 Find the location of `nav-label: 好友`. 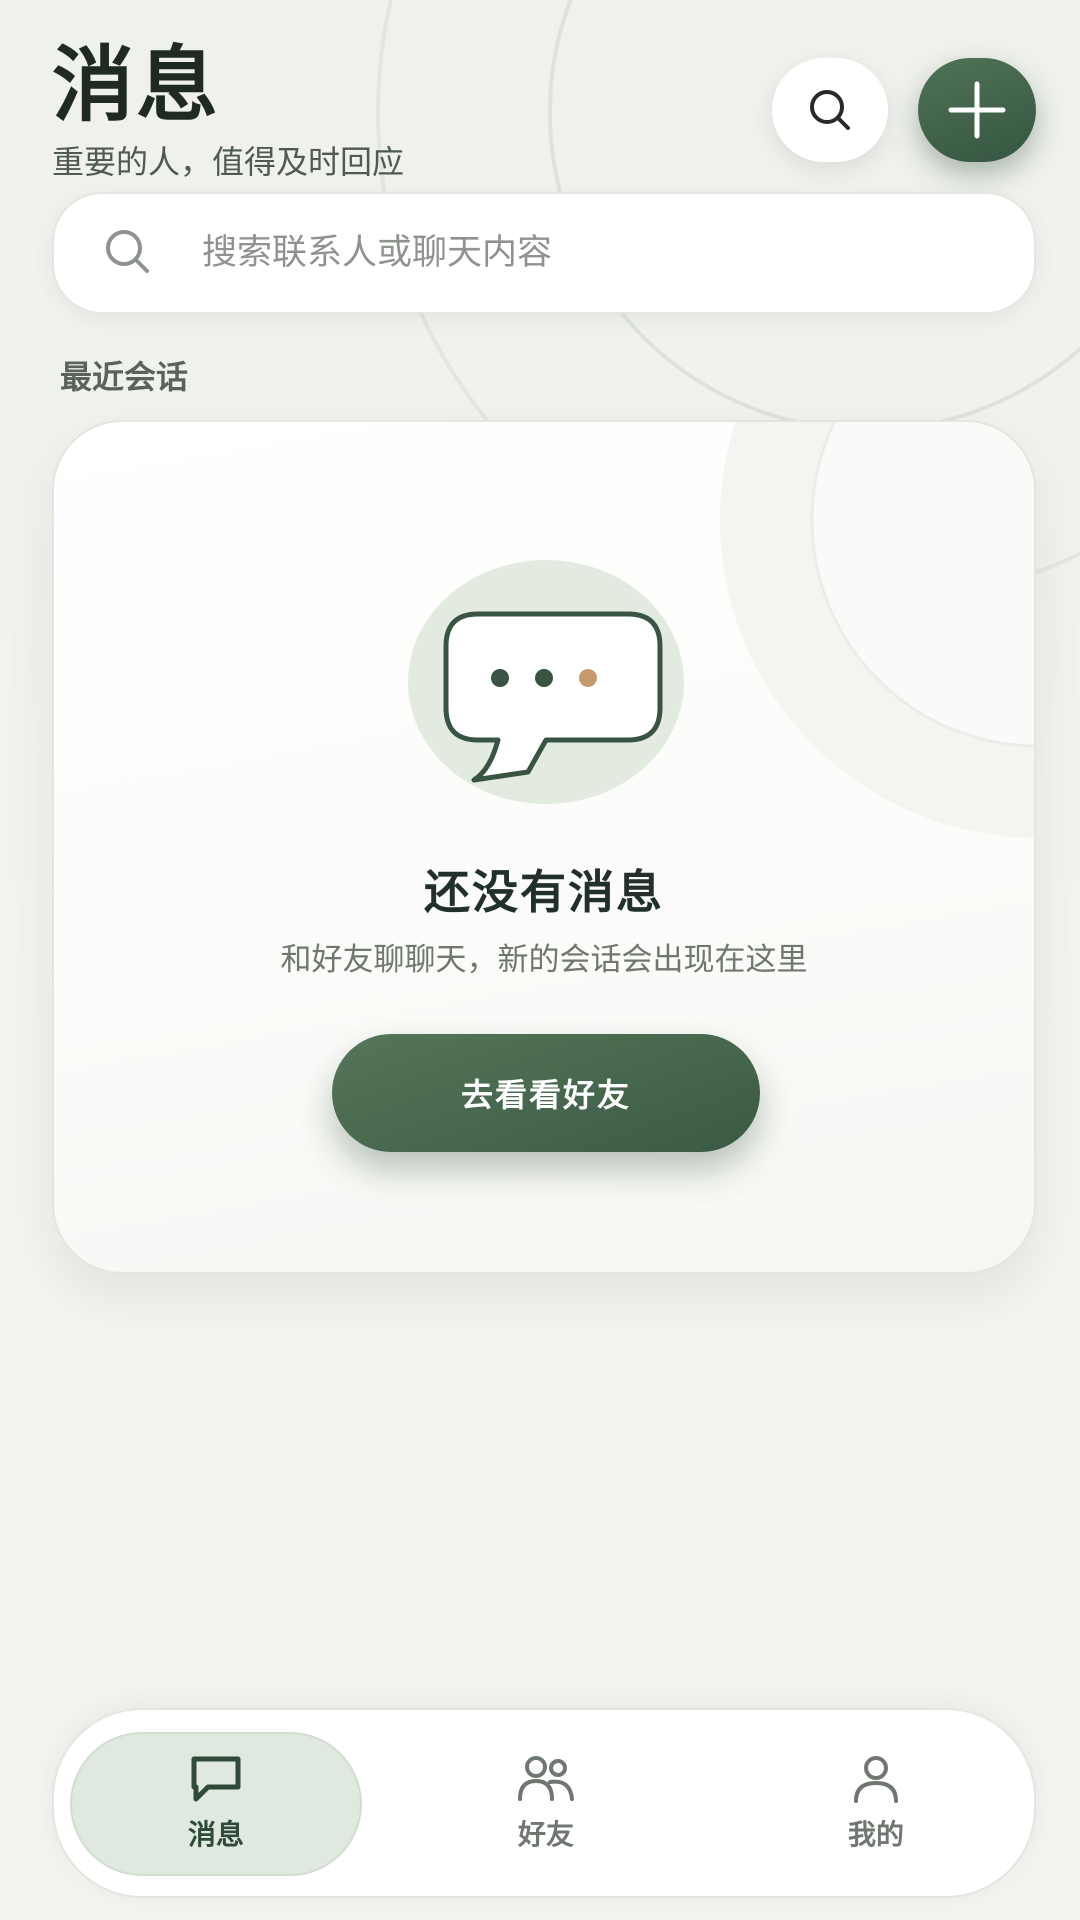

nav-label: 好友 is located at coordinates (545, 1834).